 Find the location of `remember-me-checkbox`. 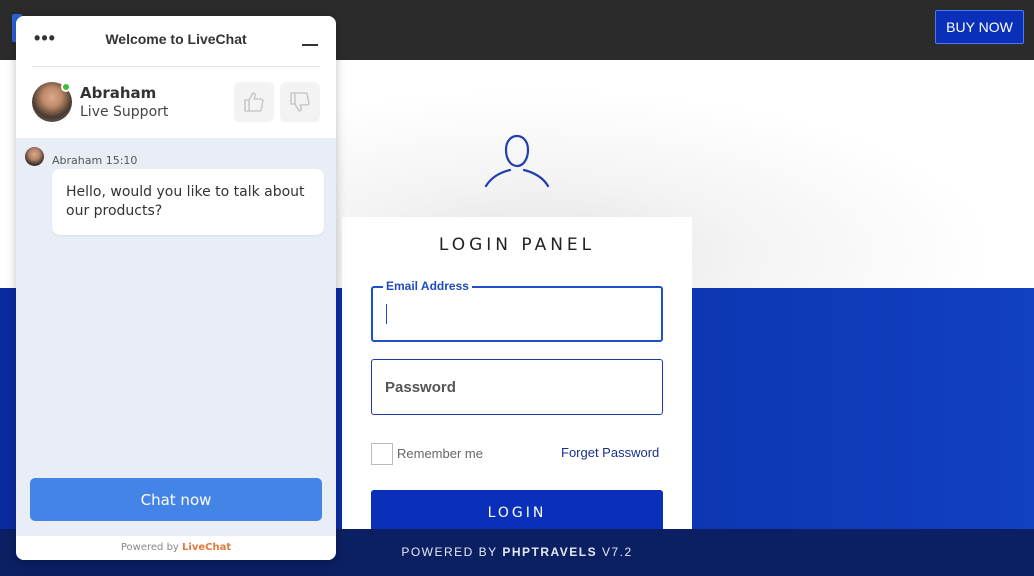

remember-me-checkbox is located at coordinates (382, 454).